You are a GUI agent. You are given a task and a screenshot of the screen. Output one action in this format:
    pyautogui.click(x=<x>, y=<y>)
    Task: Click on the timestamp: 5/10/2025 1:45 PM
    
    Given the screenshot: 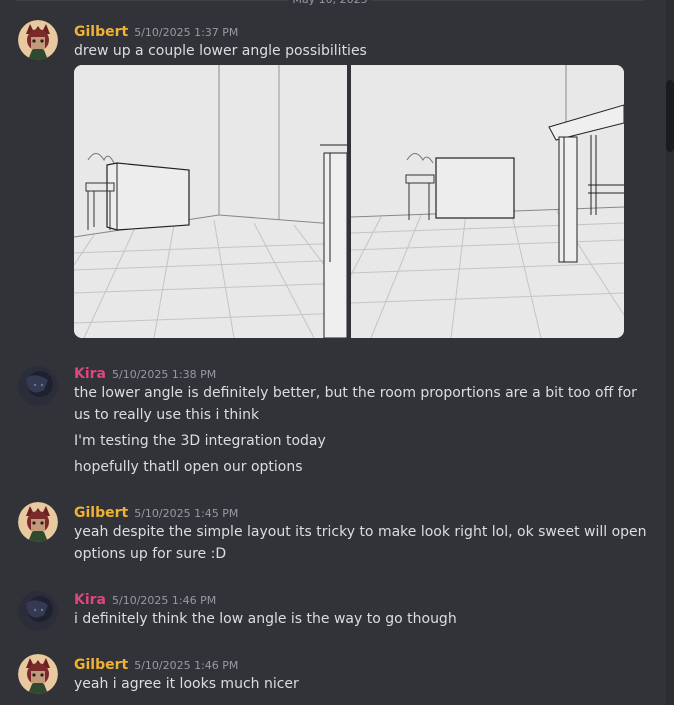 What is the action you would take?
    pyautogui.click(x=186, y=513)
    